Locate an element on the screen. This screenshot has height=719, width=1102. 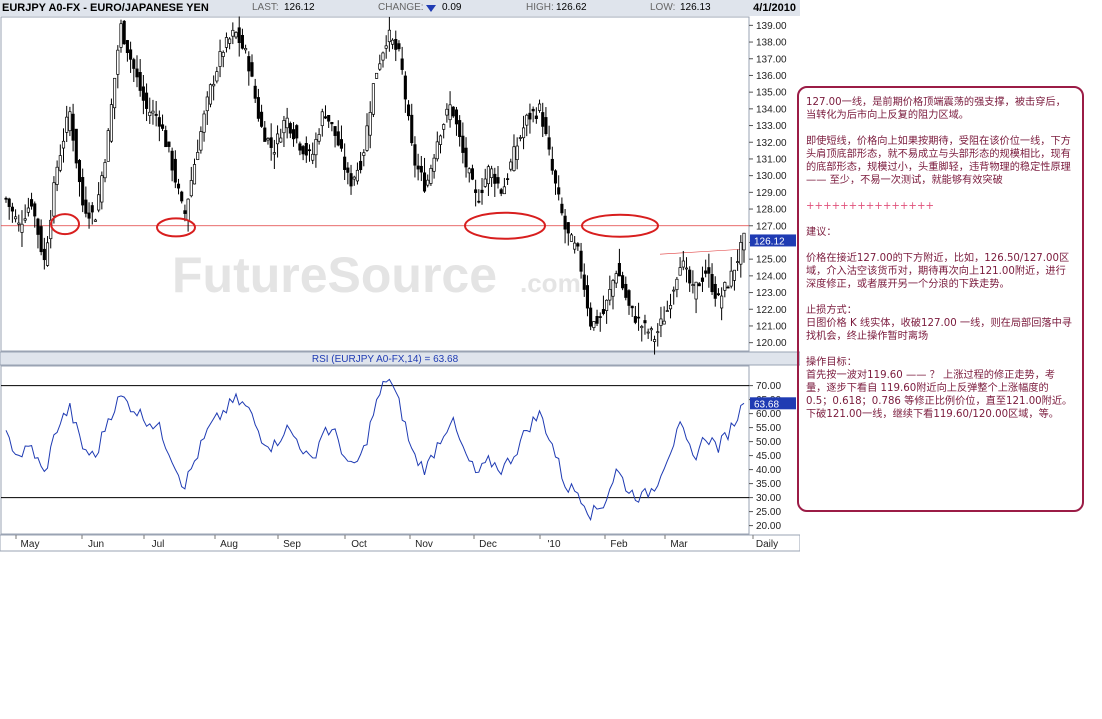
price-y-tick-label: 123.00 is located at coordinates (771, 293).